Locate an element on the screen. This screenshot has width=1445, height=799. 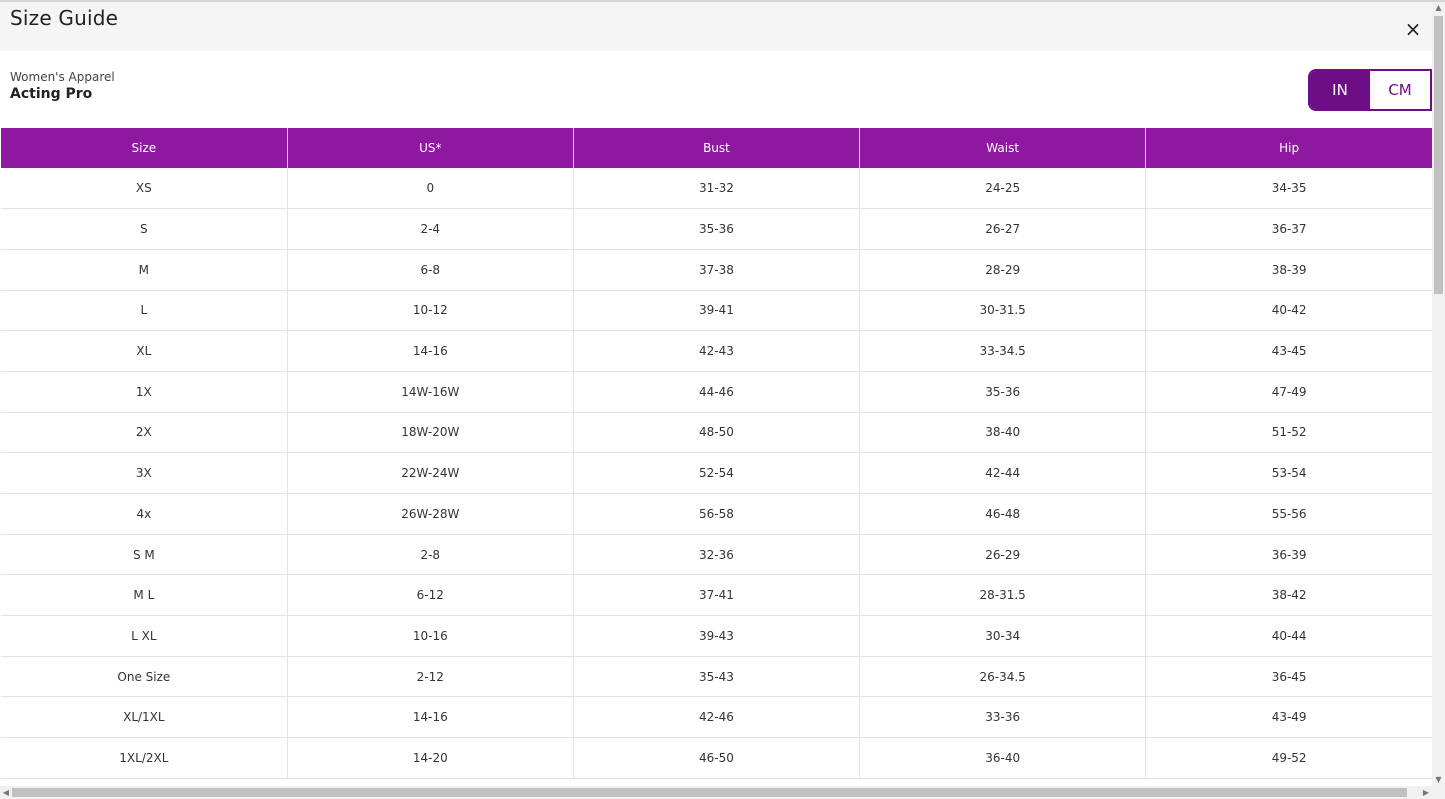
table-row: S M 2-8 32-36 26-29 36-39 is located at coordinates (716, 555).